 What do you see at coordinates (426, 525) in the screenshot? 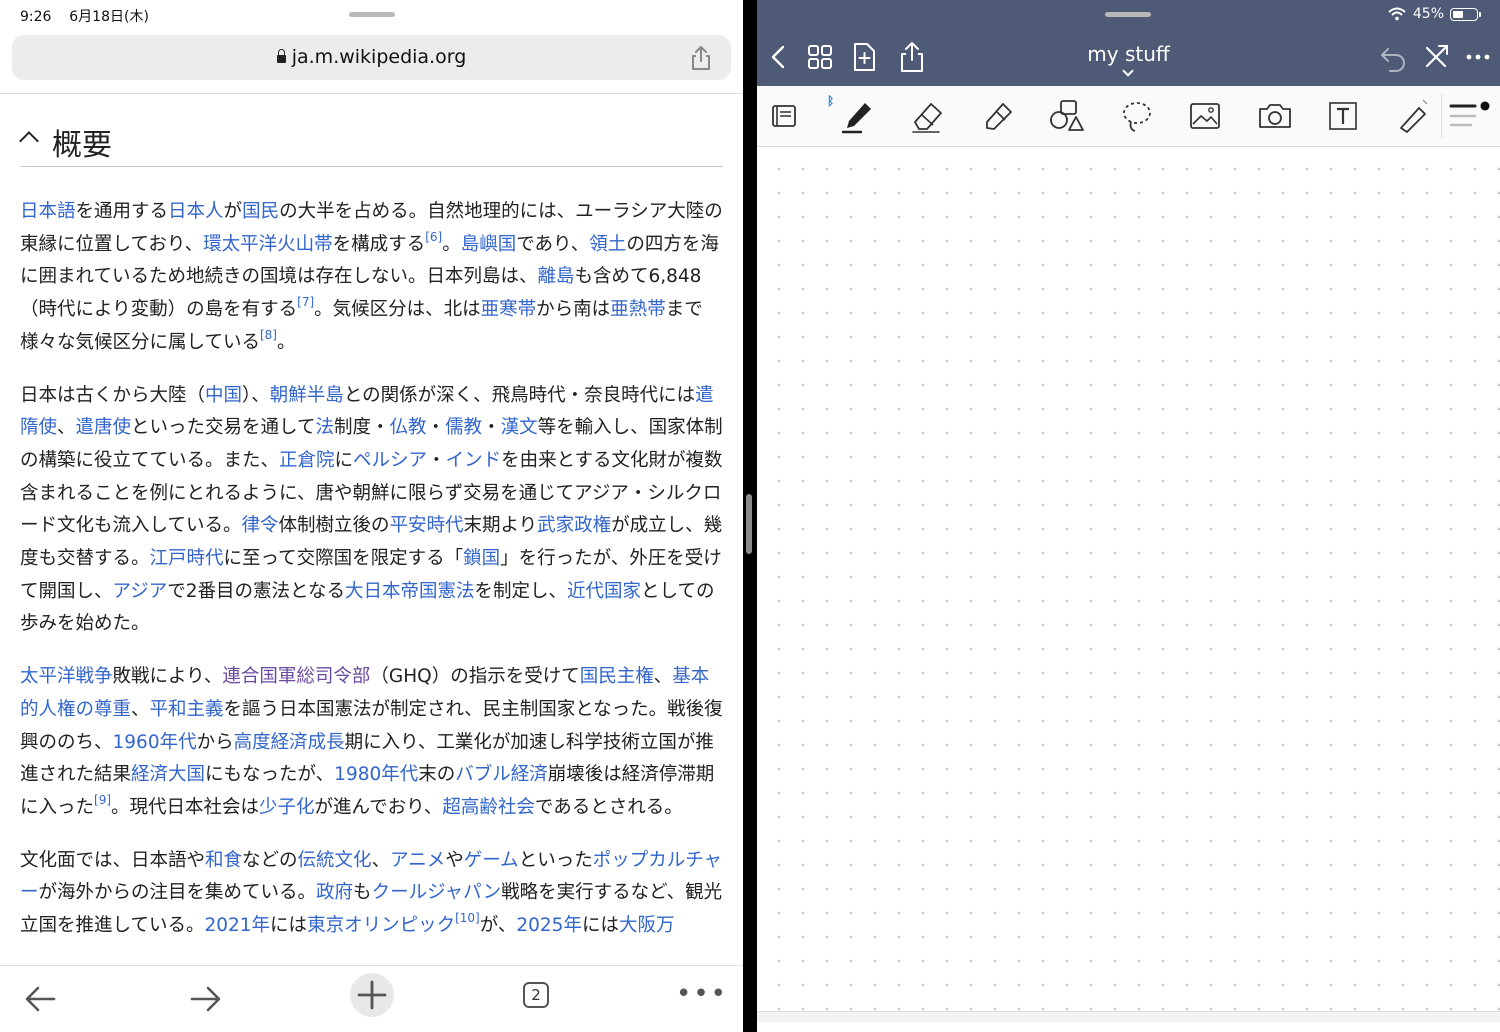
I see `wiki-link: 平安時代` at bounding box center [426, 525].